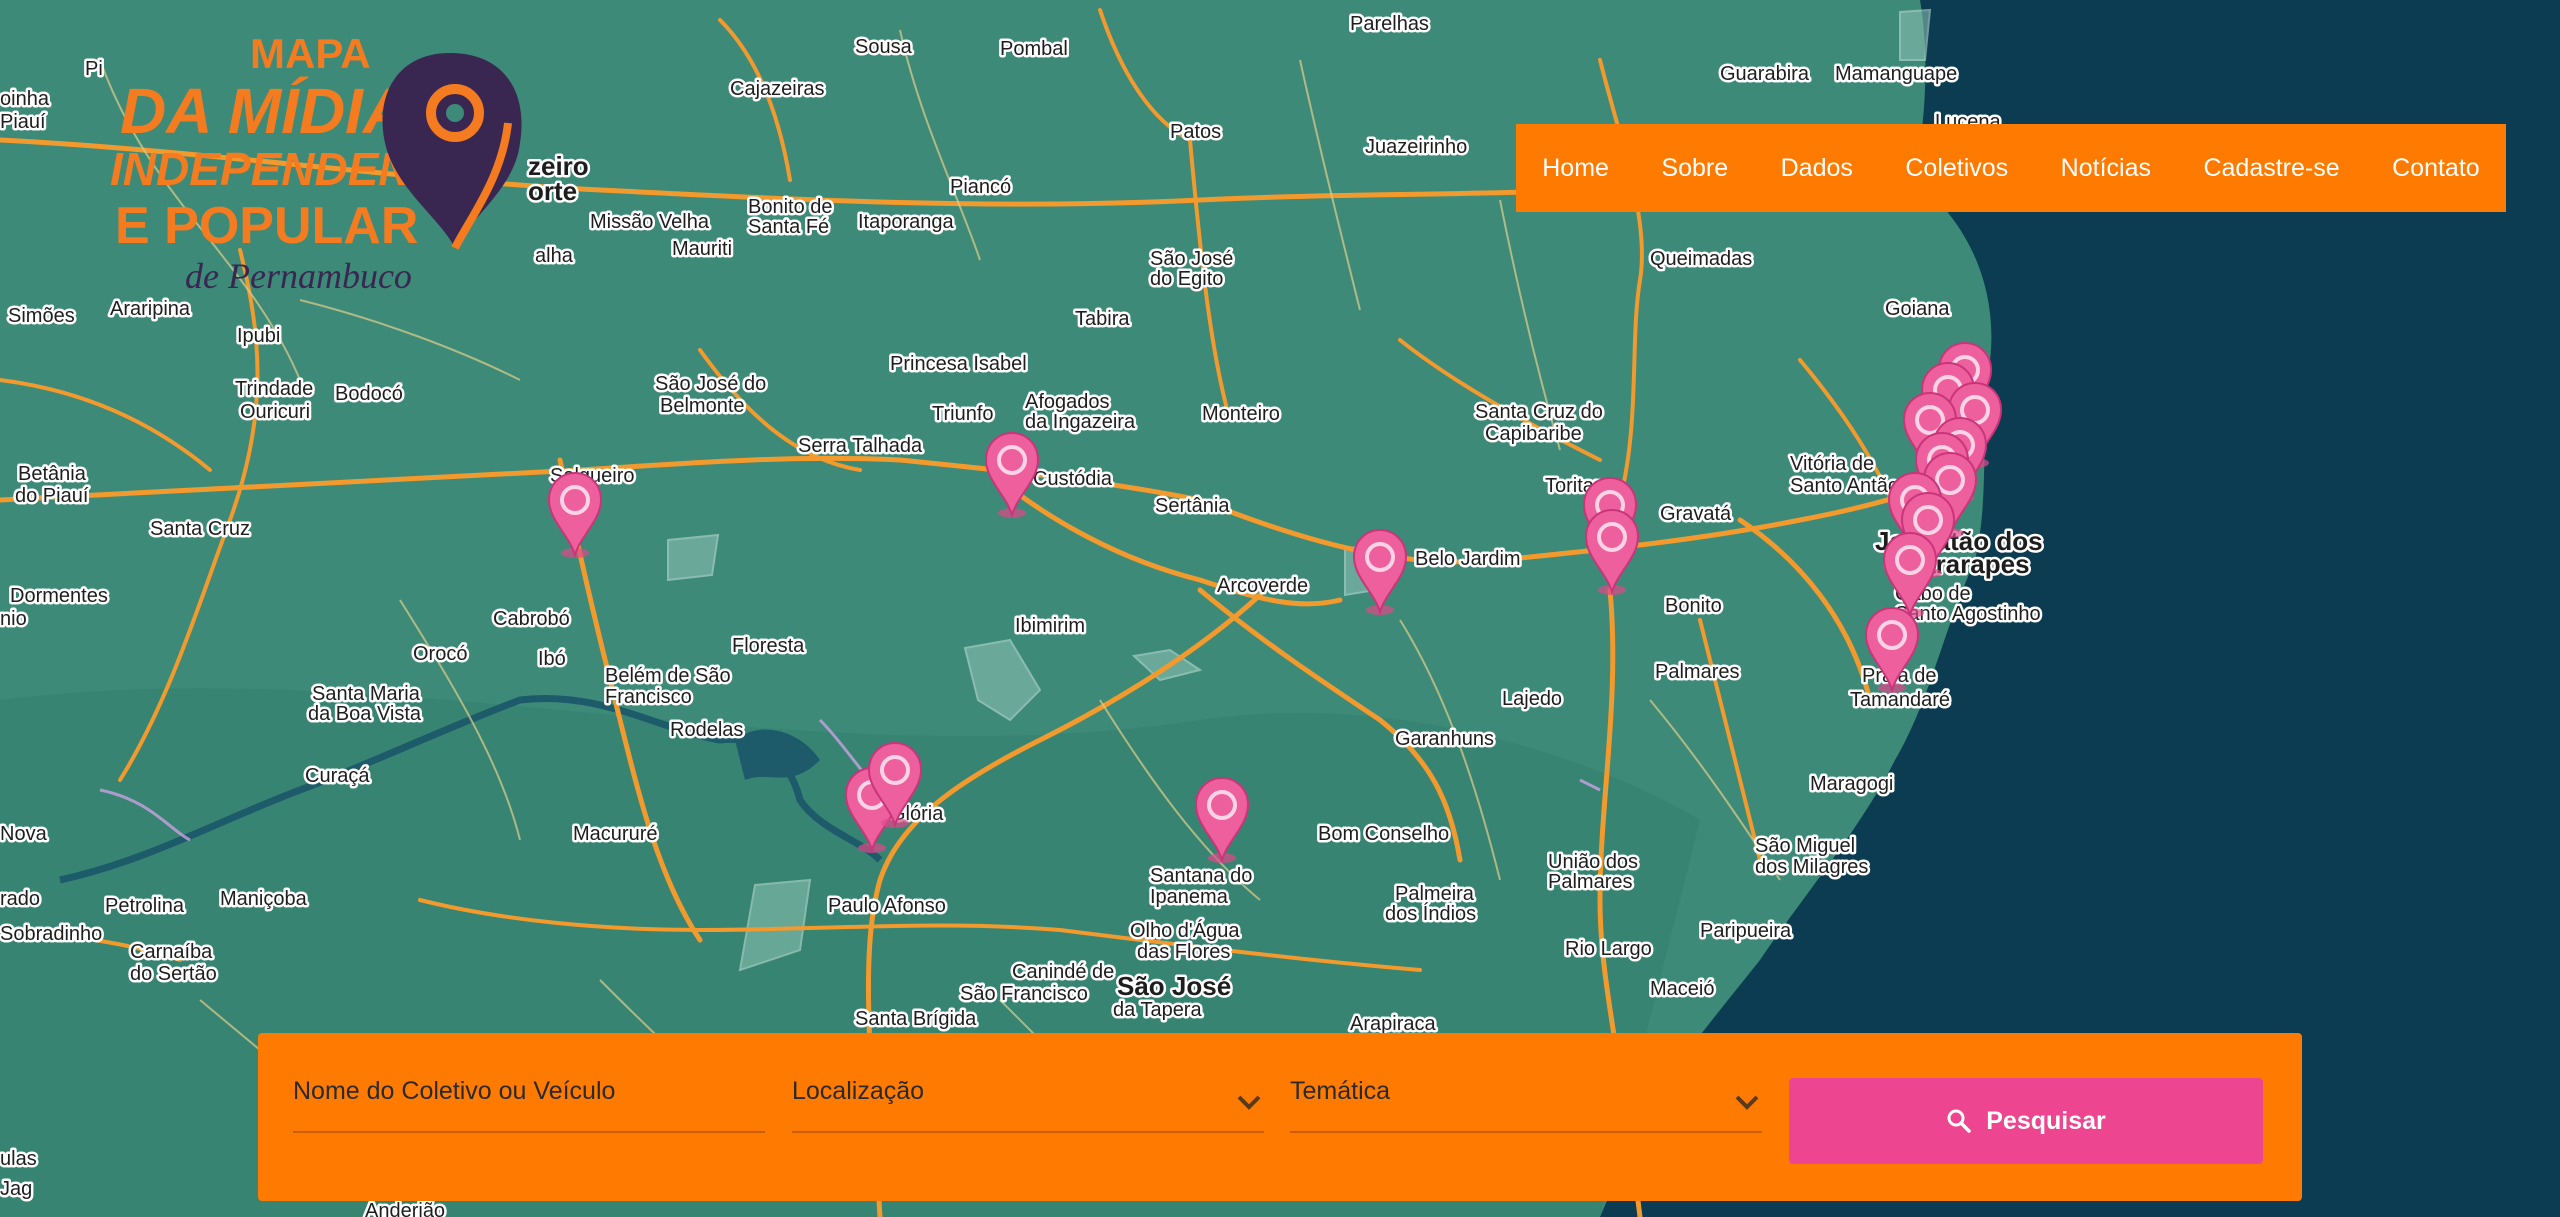  What do you see at coordinates (768, 646) in the screenshot?
I see `place-label: Floresta` at bounding box center [768, 646].